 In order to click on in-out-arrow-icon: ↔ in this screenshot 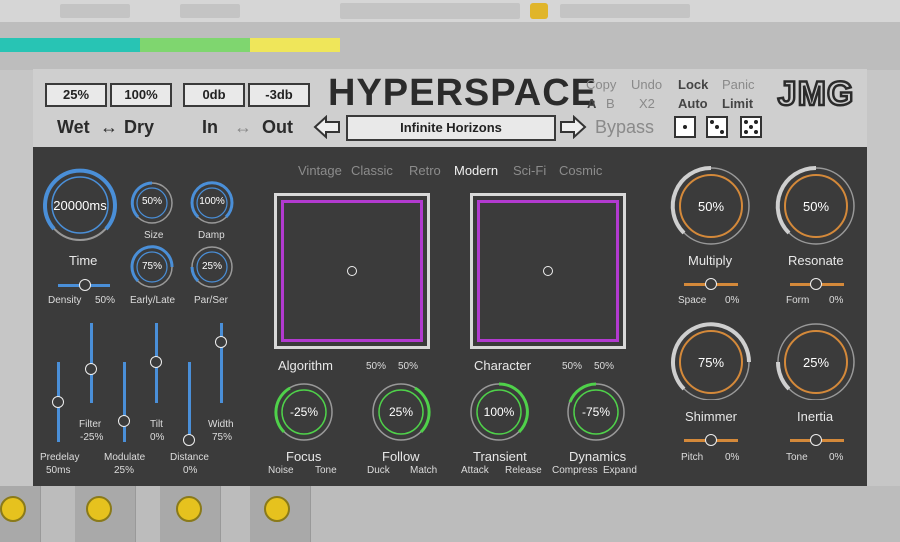, I will do `click(243, 127)`.